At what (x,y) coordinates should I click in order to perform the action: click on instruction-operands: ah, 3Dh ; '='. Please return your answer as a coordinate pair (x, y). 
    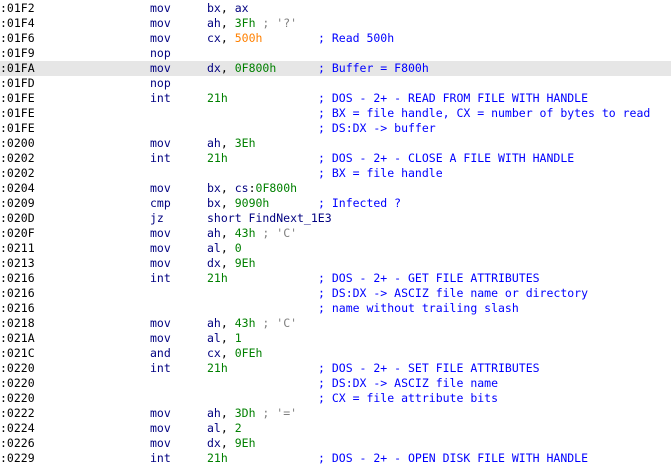
    Looking at the image, I should click on (252, 413).